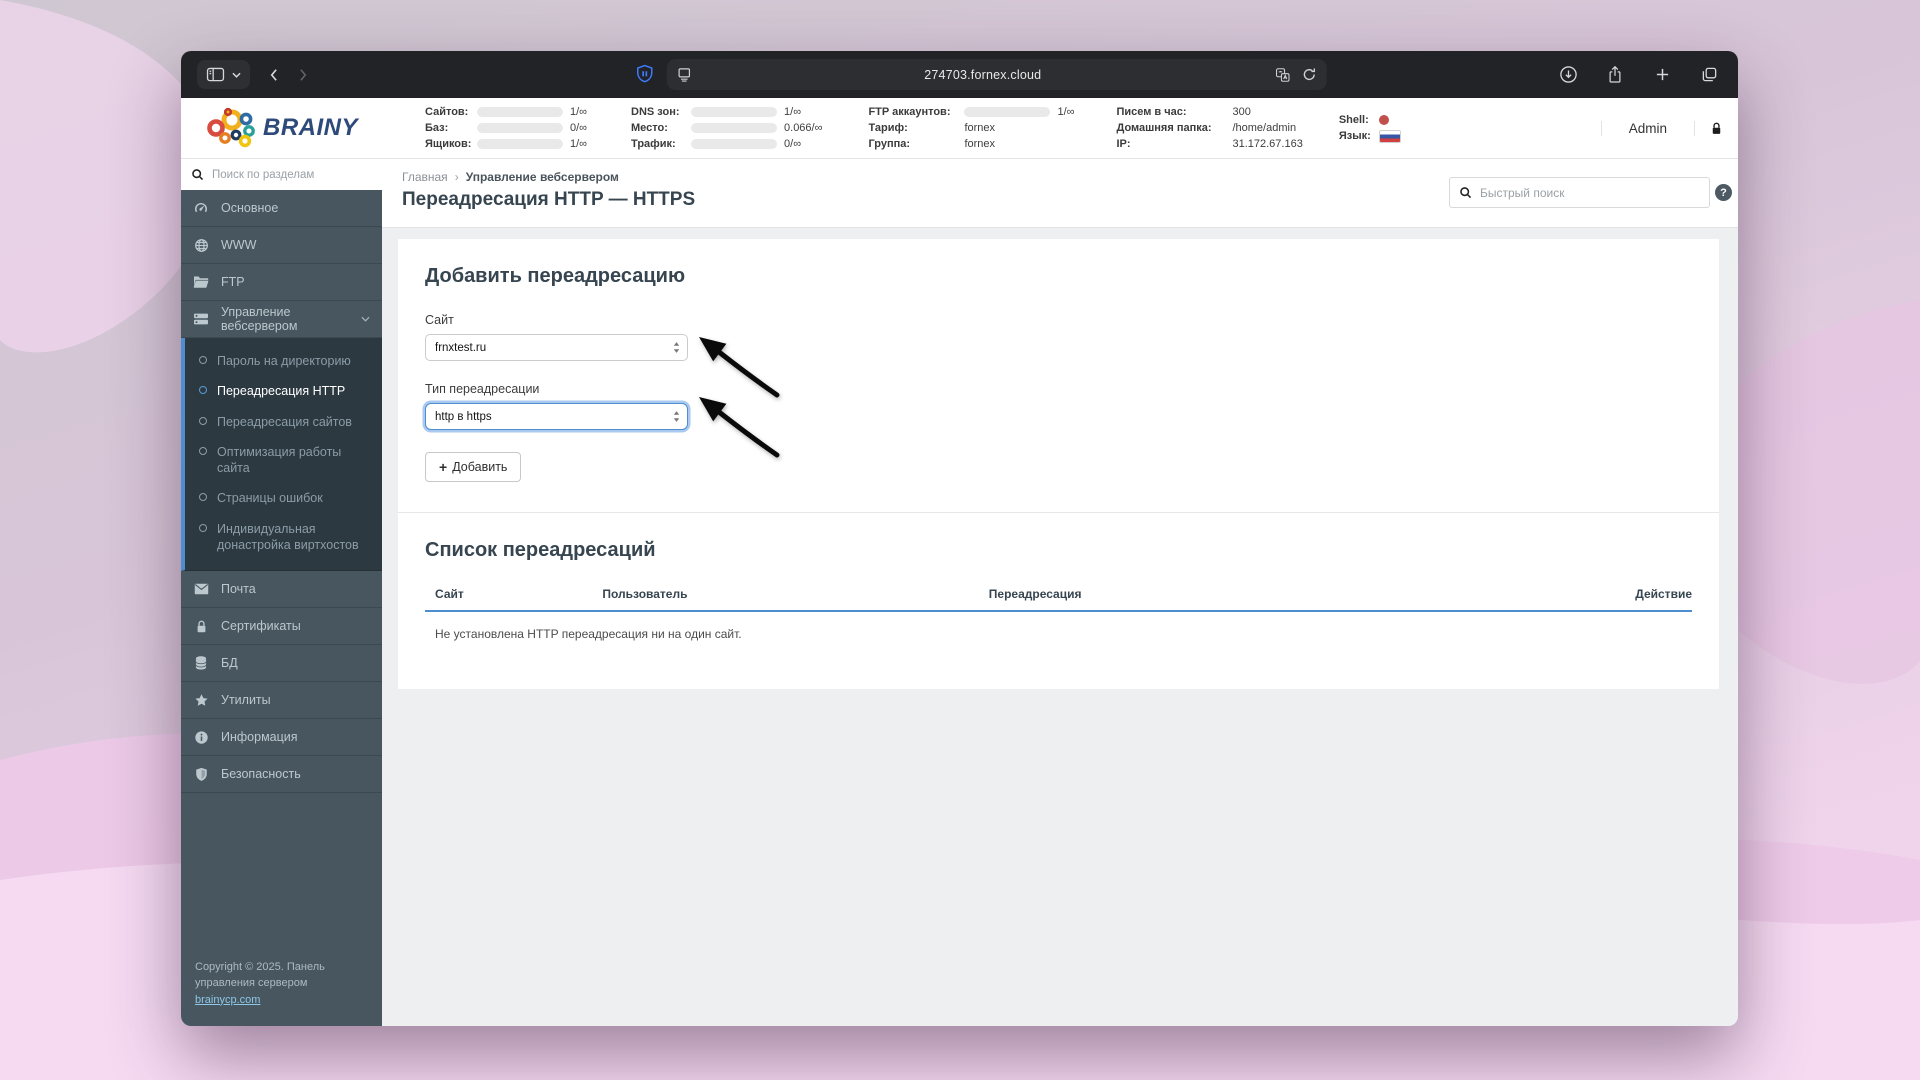 The width and height of the screenshot is (1920, 1080). Describe the element at coordinates (506, 128) in the screenshot. I see `stats-column-1: Сайтов: 1/∞ Баз: 0/∞ Ящиков: 1/∞` at that location.